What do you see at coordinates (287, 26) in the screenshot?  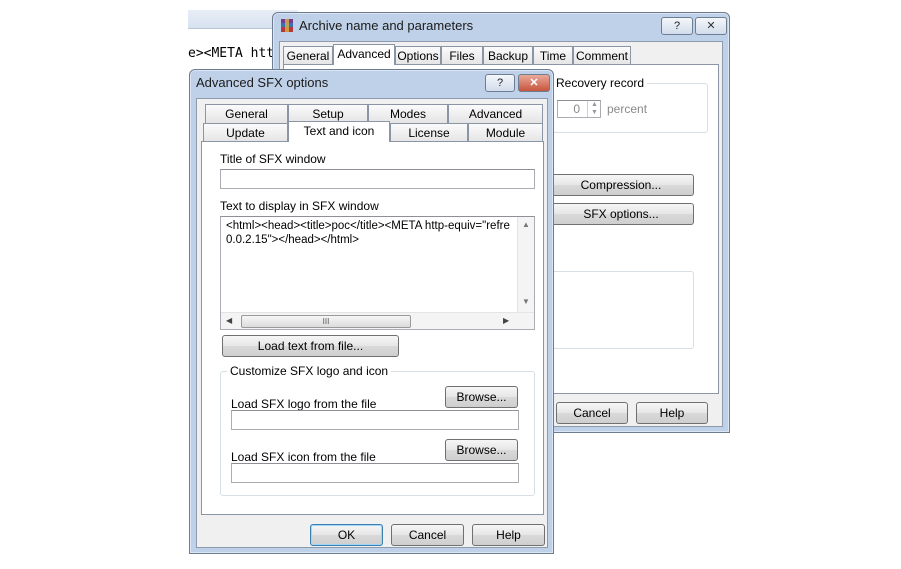 I see `winrar-app-icon` at bounding box center [287, 26].